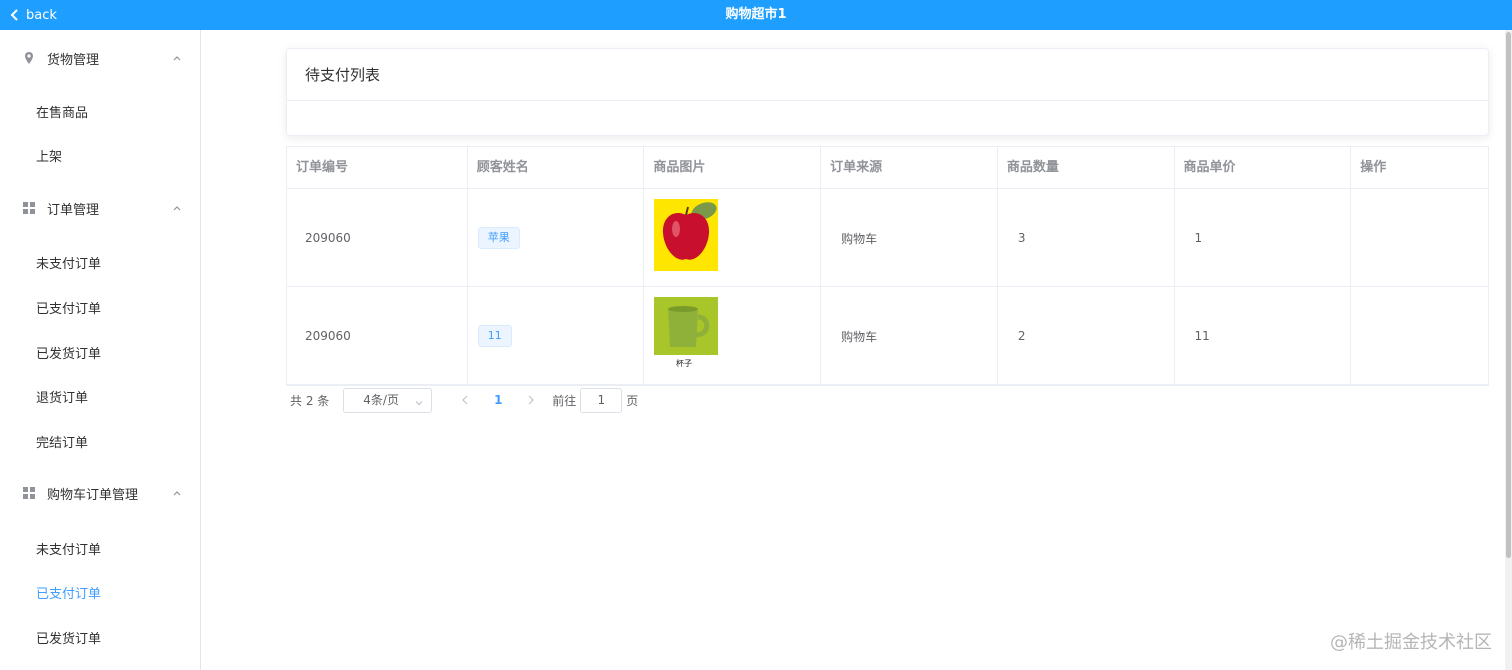 The width and height of the screenshot is (1512, 670). I want to click on sidebar-group-cart-orders: 购物车订单管理, so click(100, 493).